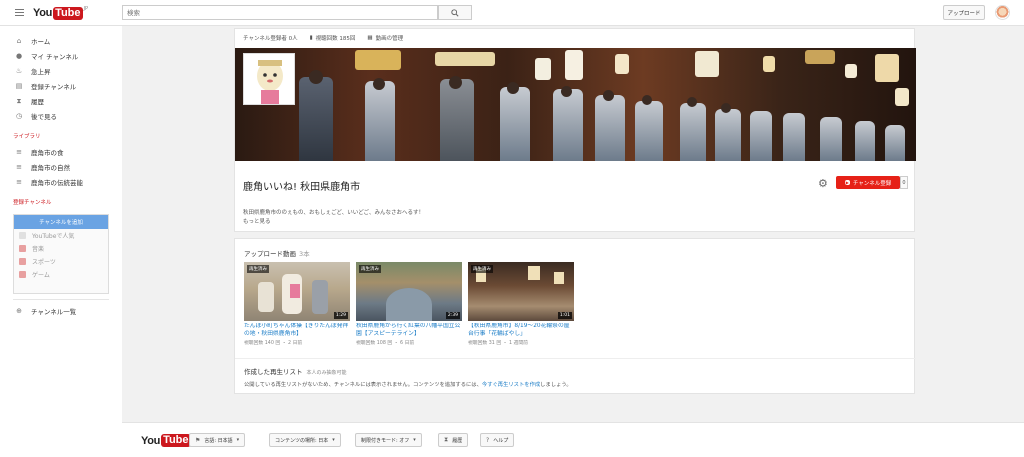 This screenshot has width=1024, height=457. What do you see at coordinates (42, 167) in the screenshot?
I see `sidebar-library-item: ≡ 鹿角市の自然` at bounding box center [42, 167].